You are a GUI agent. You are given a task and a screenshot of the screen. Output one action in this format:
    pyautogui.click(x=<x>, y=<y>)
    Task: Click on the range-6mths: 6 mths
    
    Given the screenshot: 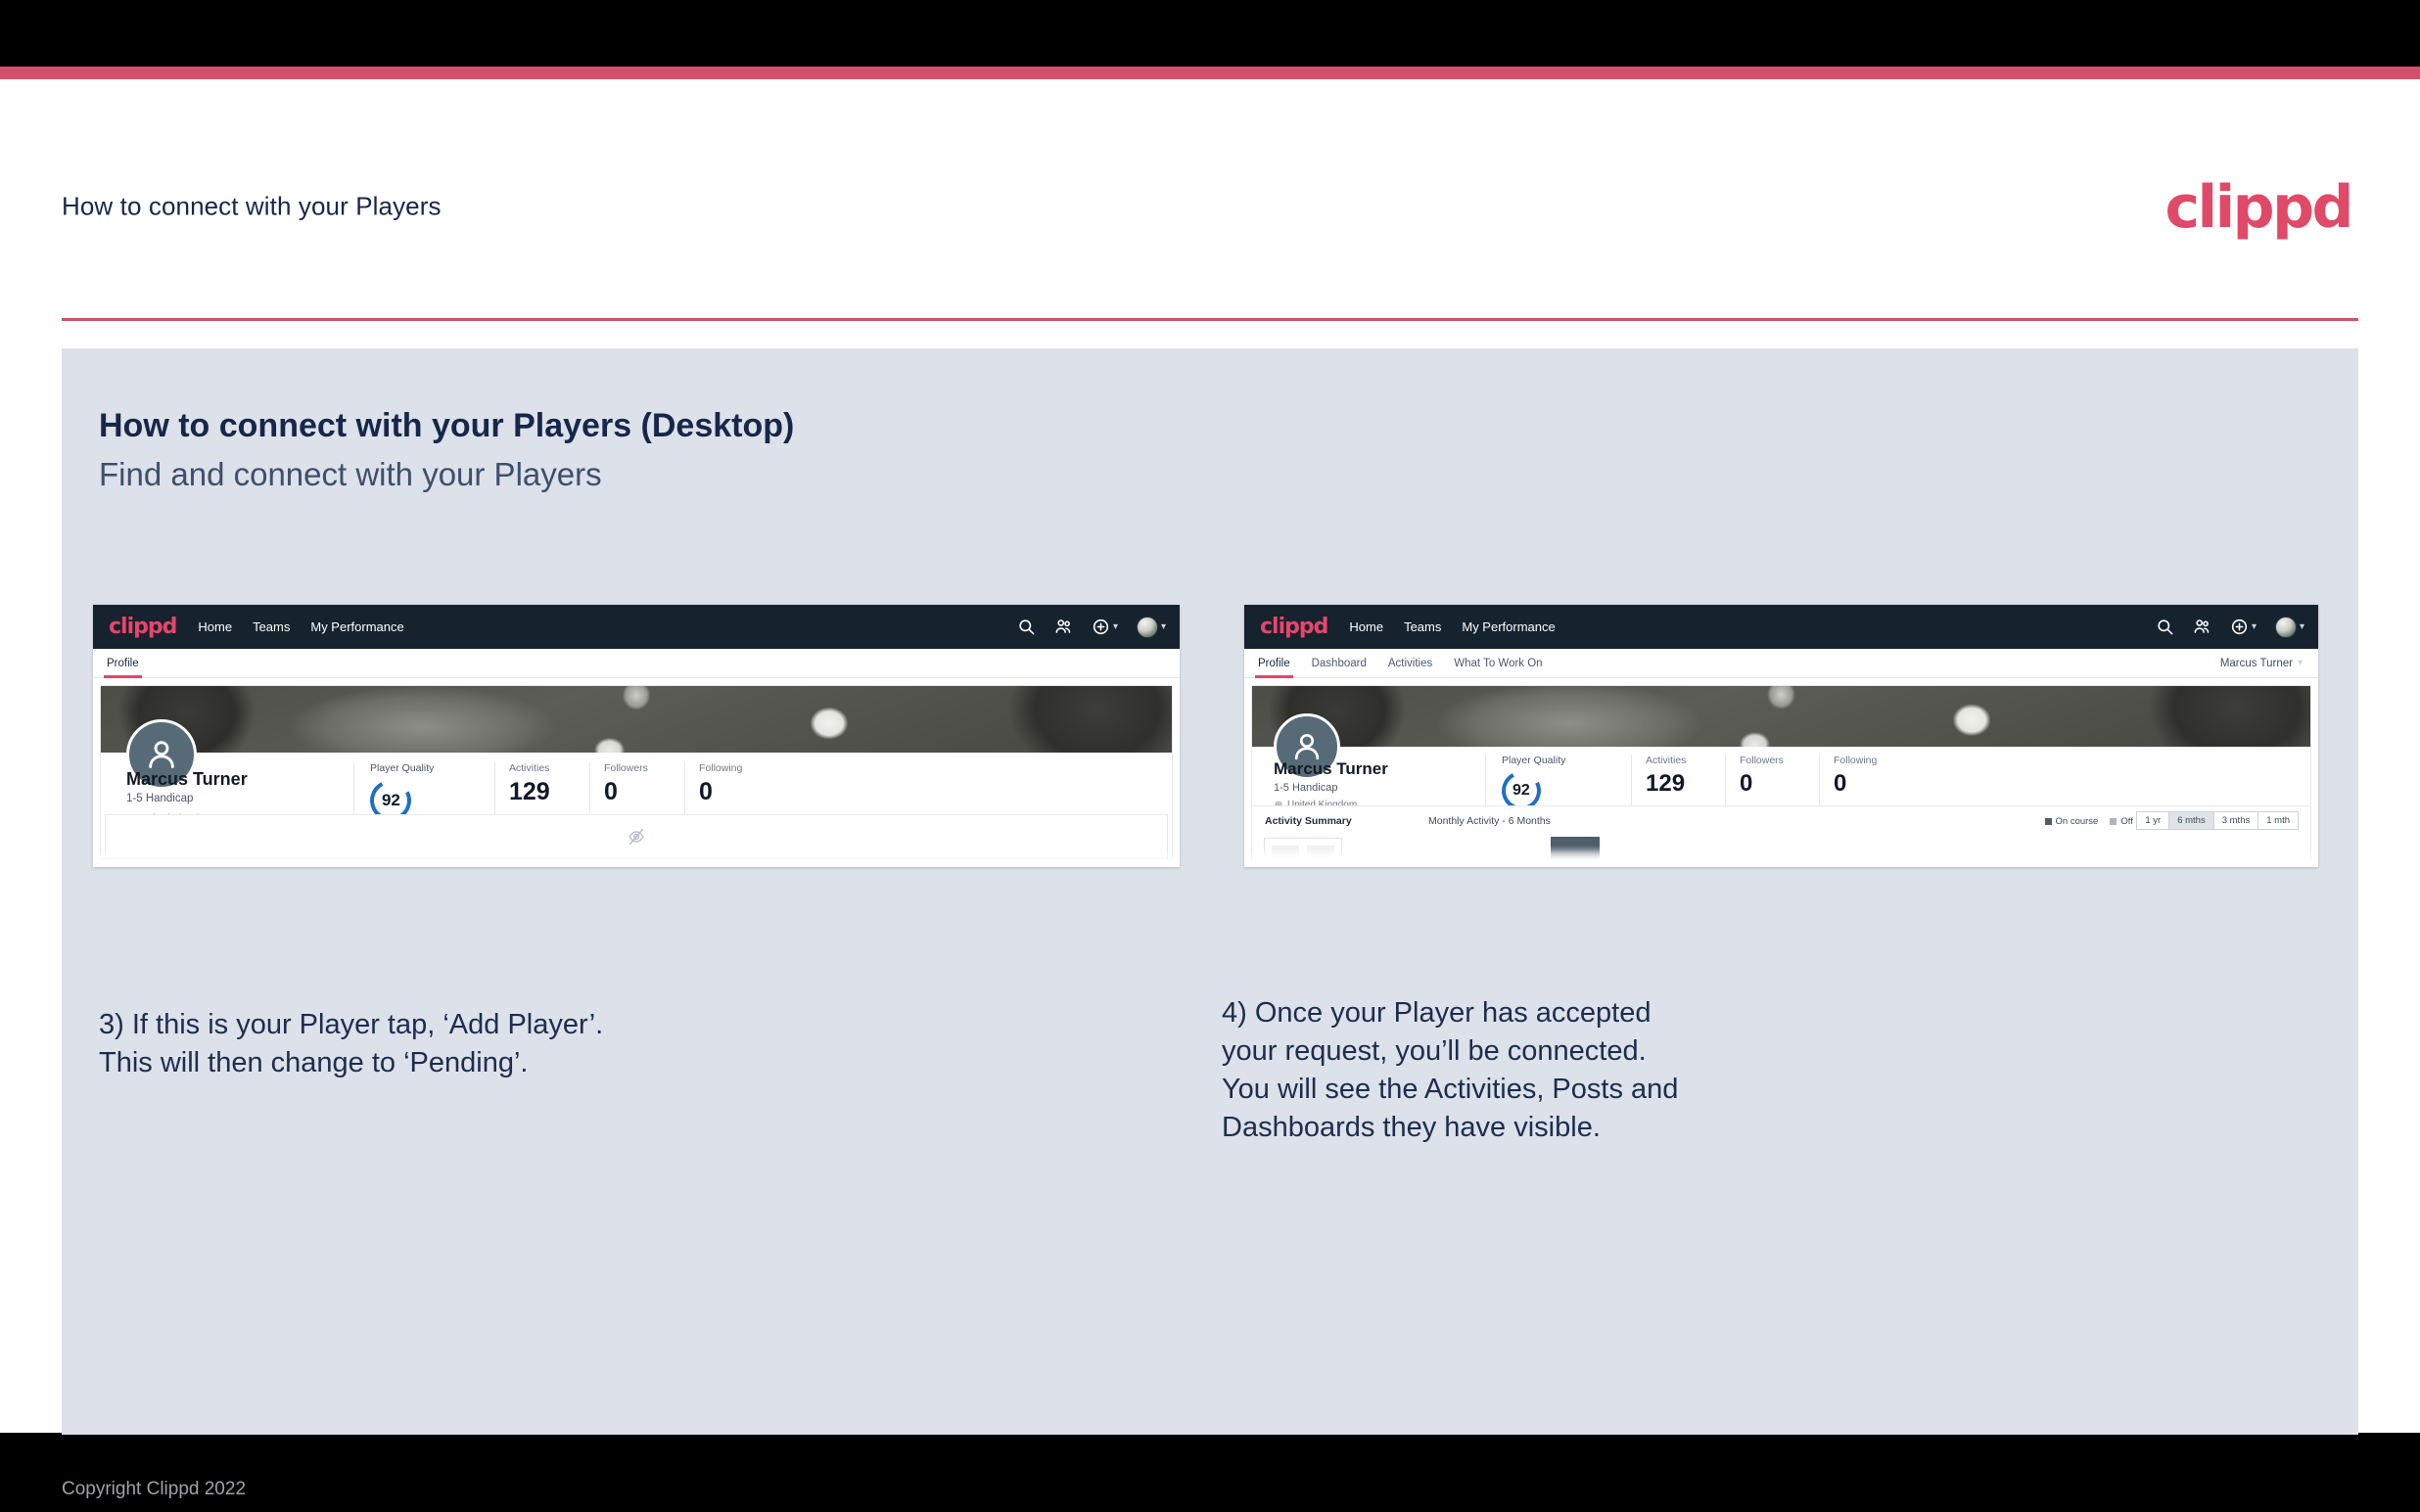 What is the action you would take?
    pyautogui.click(x=2191, y=820)
    